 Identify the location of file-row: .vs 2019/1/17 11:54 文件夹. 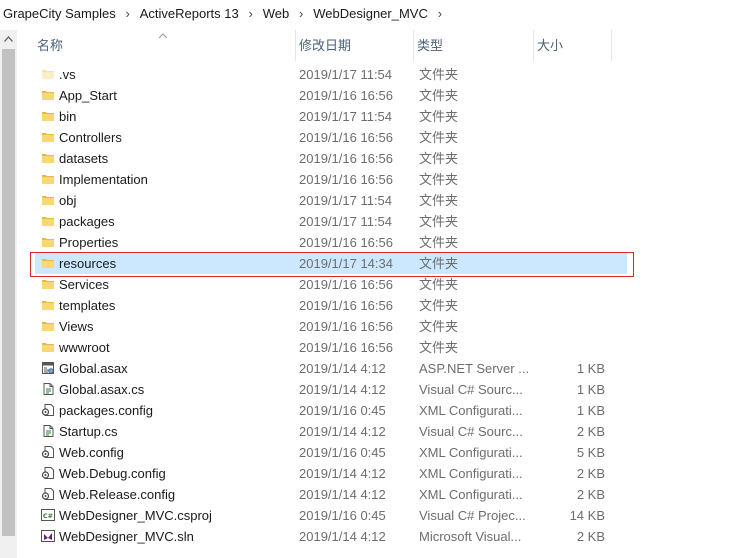
(331, 74).